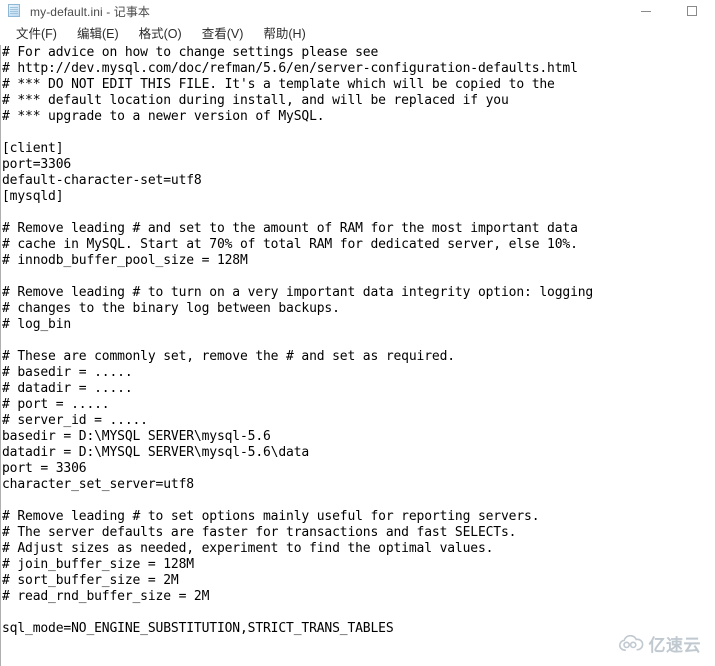  What do you see at coordinates (357, 11) in the screenshot?
I see `title-bar: my-default.ini - 记事本` at bounding box center [357, 11].